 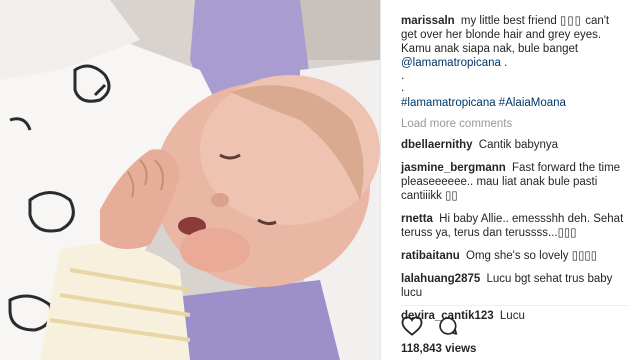 I want to click on comment-username-link: lalahuang2875, so click(x=440, y=279).